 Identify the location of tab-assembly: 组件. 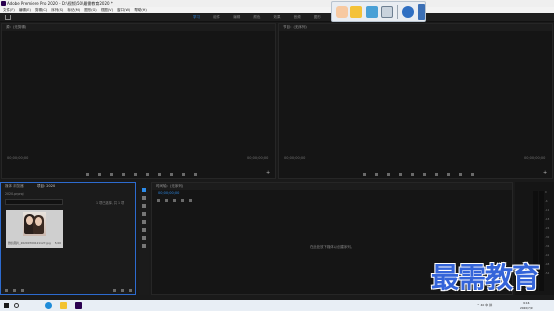
(216, 17).